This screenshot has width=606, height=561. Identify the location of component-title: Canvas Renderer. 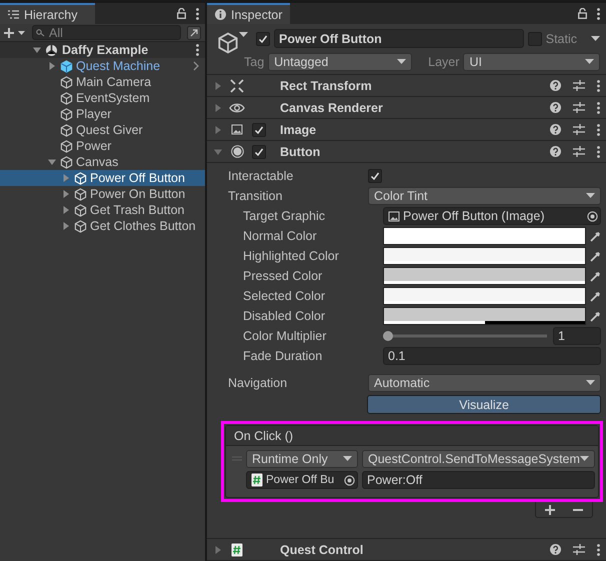
(332, 107).